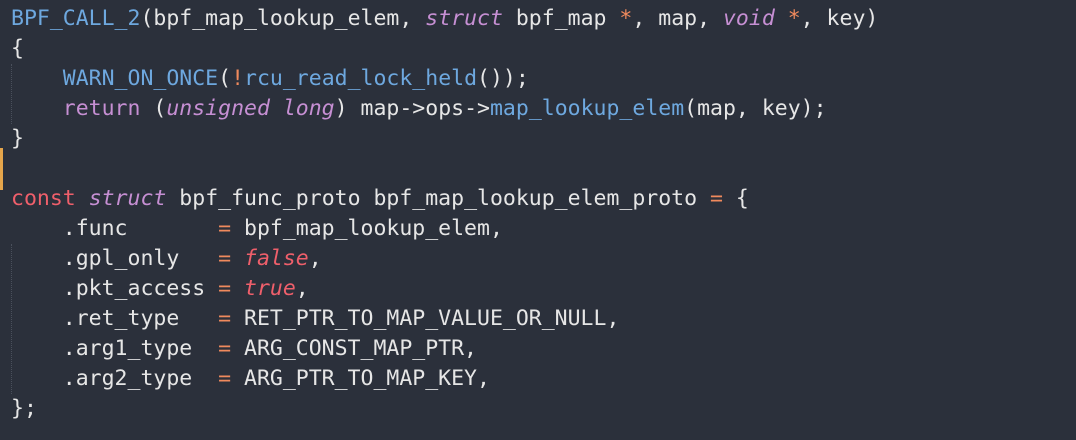  I want to click on code-token: };, so click(24, 408).